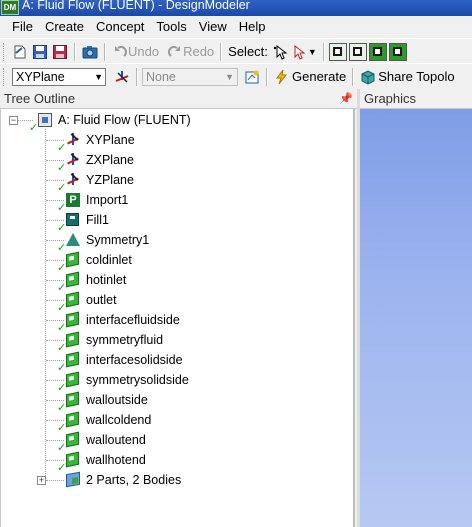  Describe the element at coordinates (114, 120) in the screenshot. I see `tree-root: A: Fluid Flow (FLUENT)` at that location.